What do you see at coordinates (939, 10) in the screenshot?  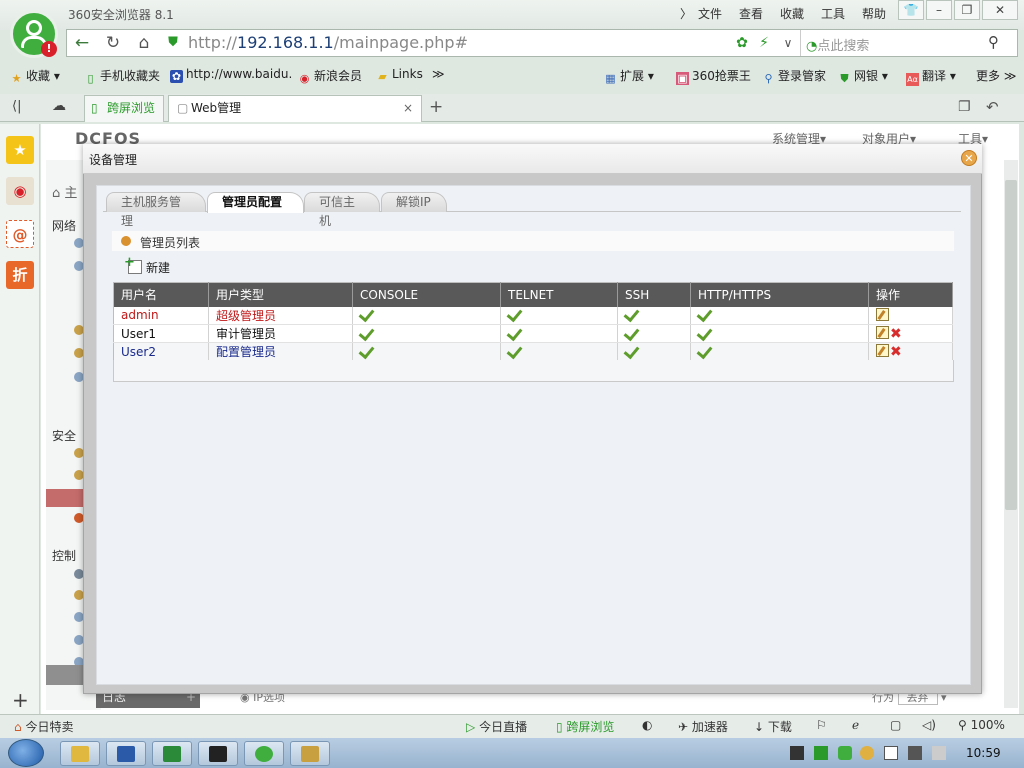 I see `minimize-button: –` at bounding box center [939, 10].